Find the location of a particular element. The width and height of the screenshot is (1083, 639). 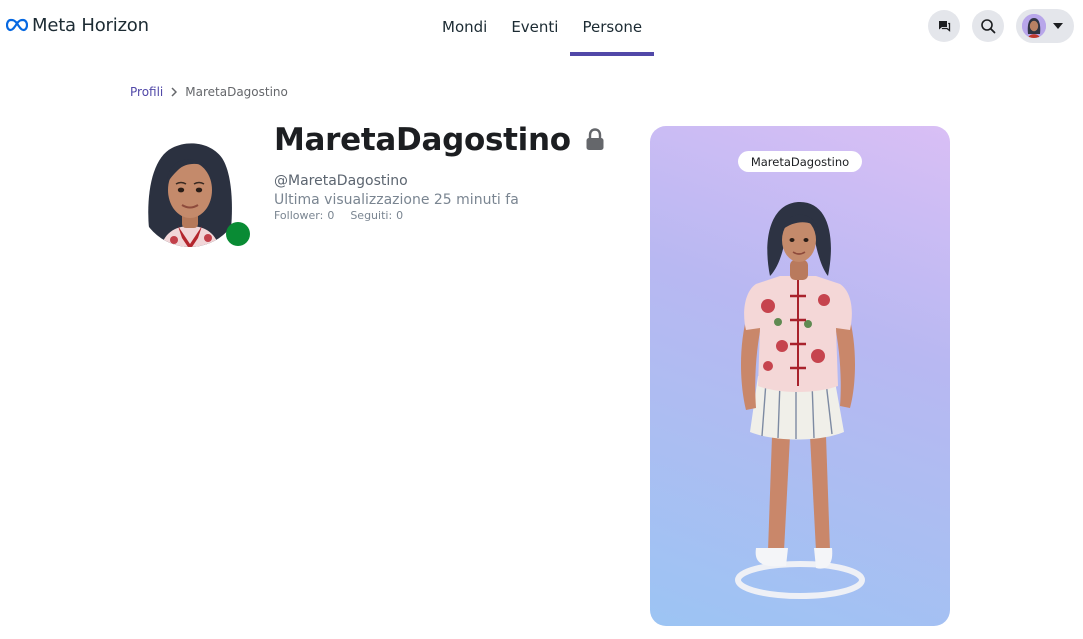

meta-horizon-logo: Meta Horizon is located at coordinates (77, 25).